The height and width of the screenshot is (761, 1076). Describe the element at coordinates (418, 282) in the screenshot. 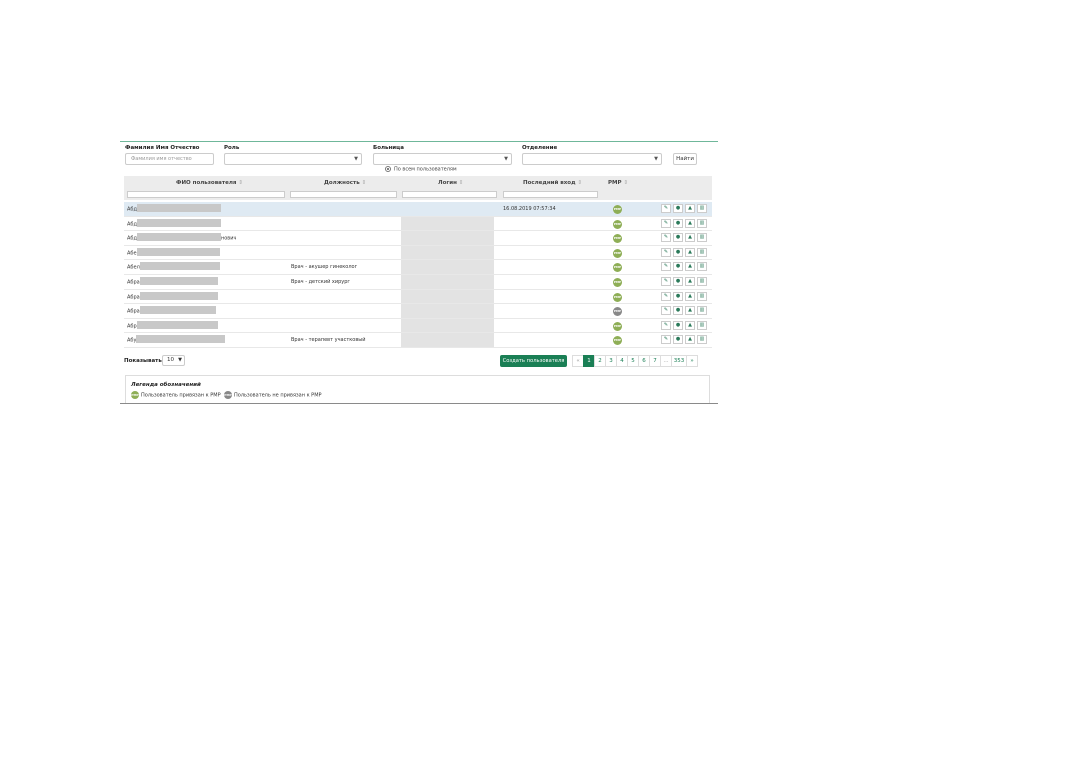

I see `table-row: Абра Врач - детский хирург РМР ✎ ● ▲ ▥` at that location.